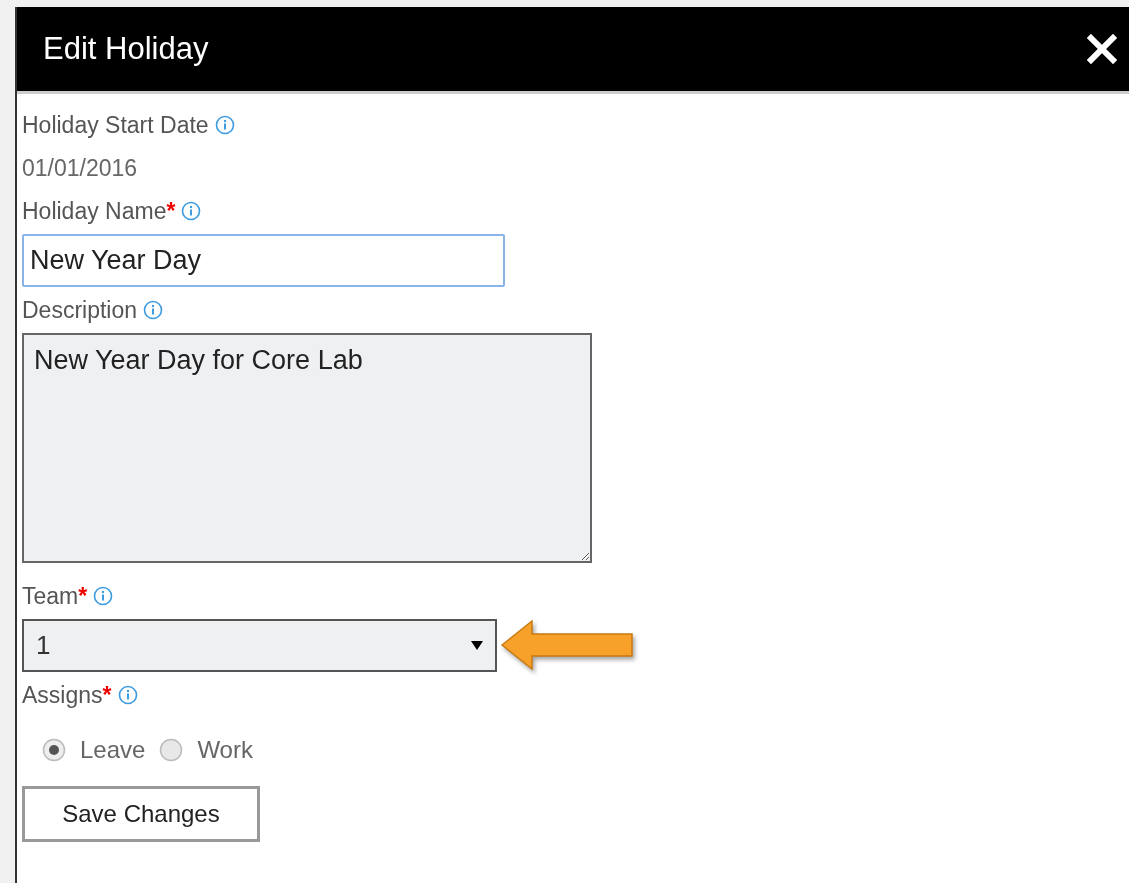 The height and width of the screenshot is (883, 1129). What do you see at coordinates (115, 125) in the screenshot?
I see `field-label: Holiday Start Date` at bounding box center [115, 125].